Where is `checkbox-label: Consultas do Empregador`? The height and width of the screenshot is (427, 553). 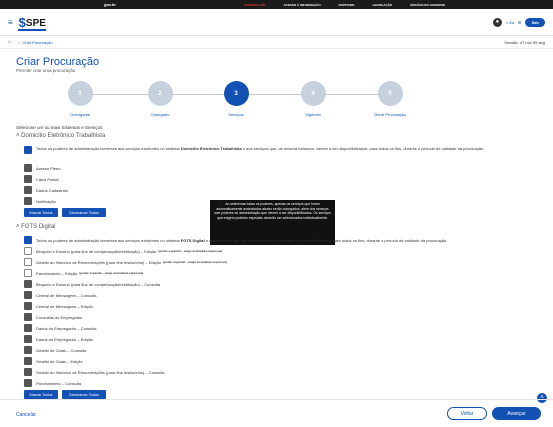
checkbox-label: Consultas do Empregador is located at coordinates (59, 317).